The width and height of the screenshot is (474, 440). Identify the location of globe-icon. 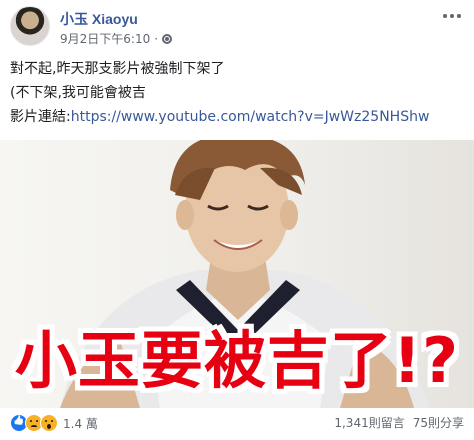
(167, 38).